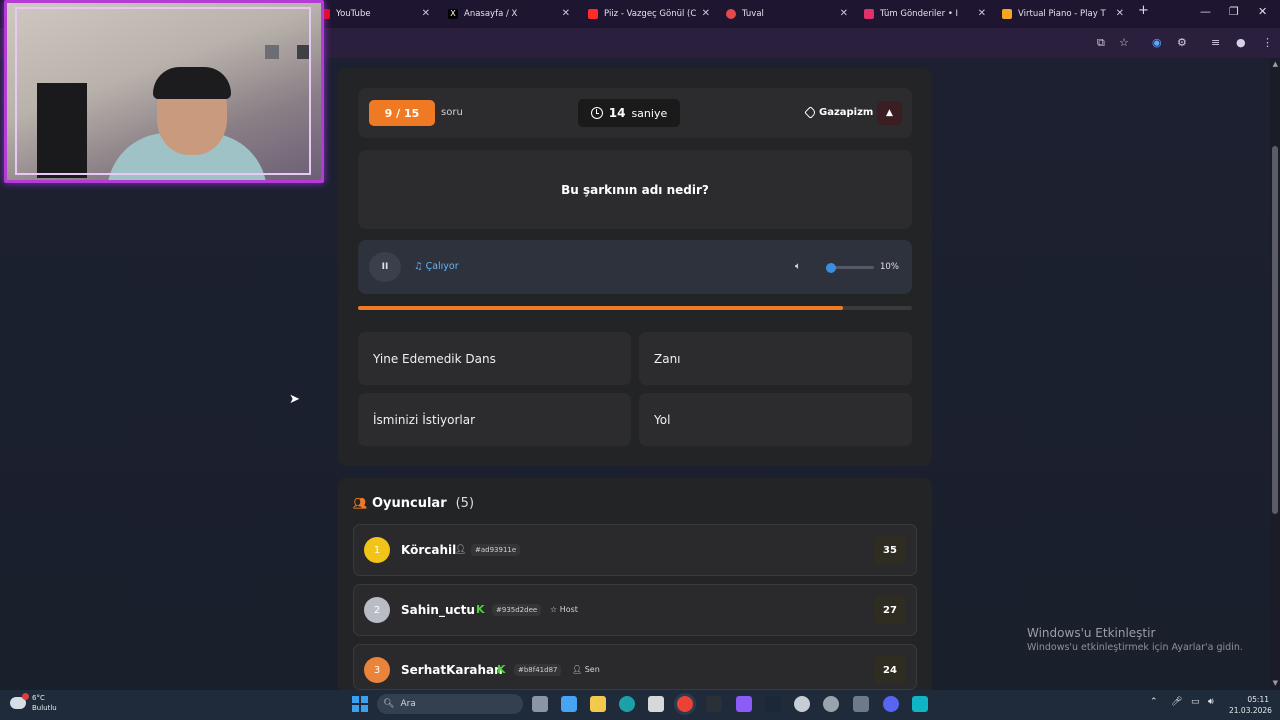  What do you see at coordinates (38, 698) in the screenshot?
I see `weather-temp: 6°C` at bounding box center [38, 698].